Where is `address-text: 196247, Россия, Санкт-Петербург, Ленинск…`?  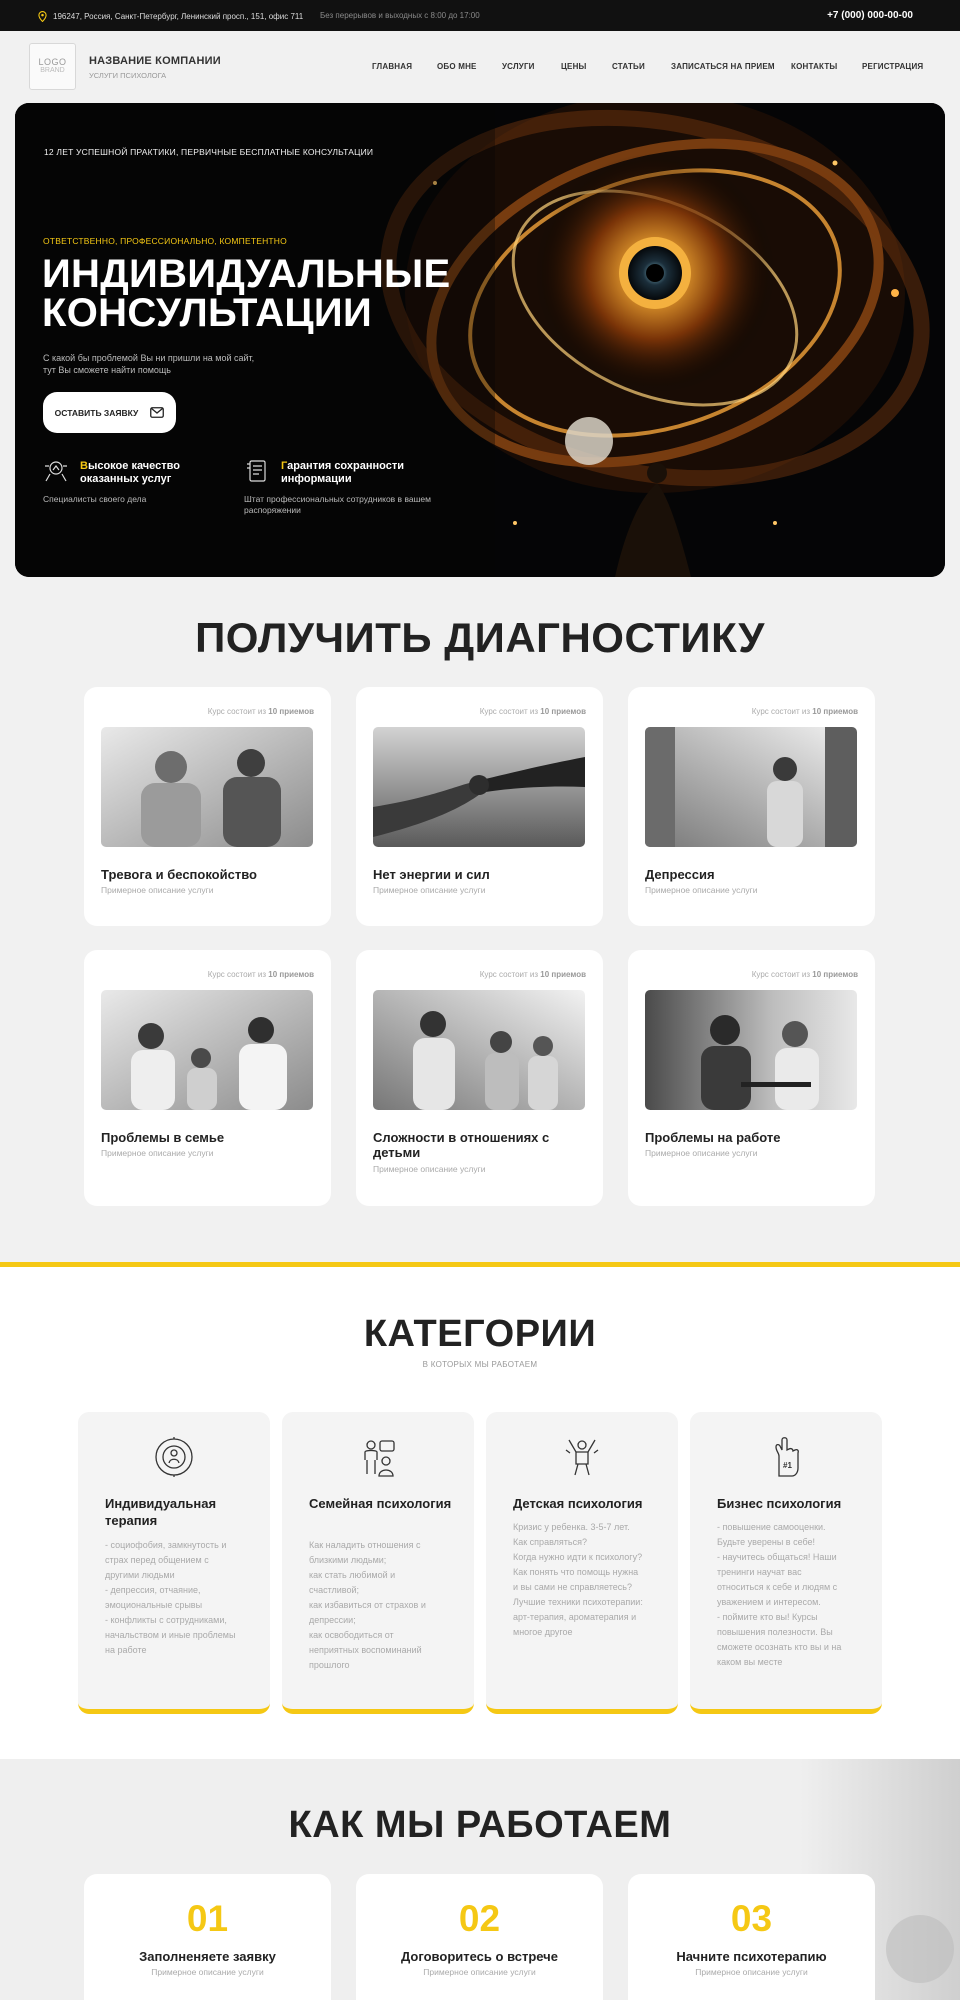 address-text: 196247, Россия, Санкт-Петербург, Ленинск… is located at coordinates (178, 16).